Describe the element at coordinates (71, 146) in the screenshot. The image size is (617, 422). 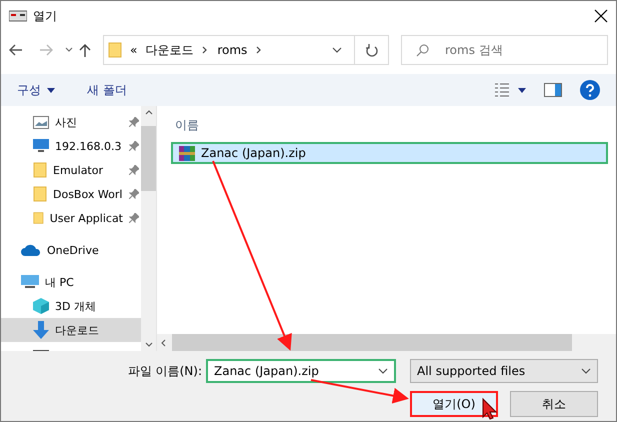
I see `sidebar-item: 192.168.0.3` at that location.